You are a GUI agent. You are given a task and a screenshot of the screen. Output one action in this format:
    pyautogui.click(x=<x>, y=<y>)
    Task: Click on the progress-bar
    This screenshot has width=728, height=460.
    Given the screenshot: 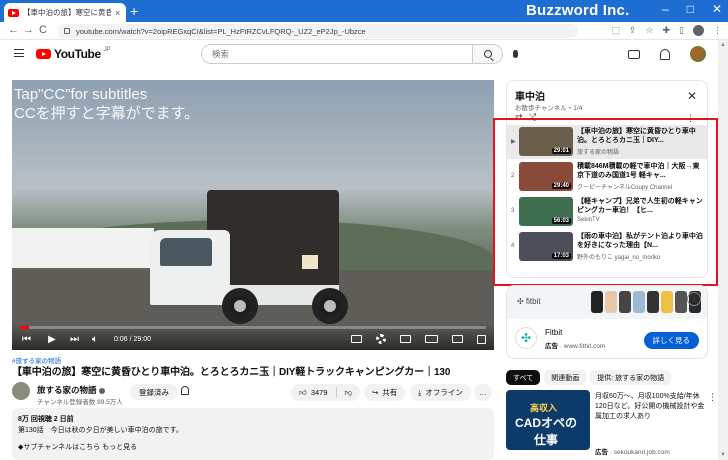 What is the action you would take?
    pyautogui.click(x=253, y=327)
    